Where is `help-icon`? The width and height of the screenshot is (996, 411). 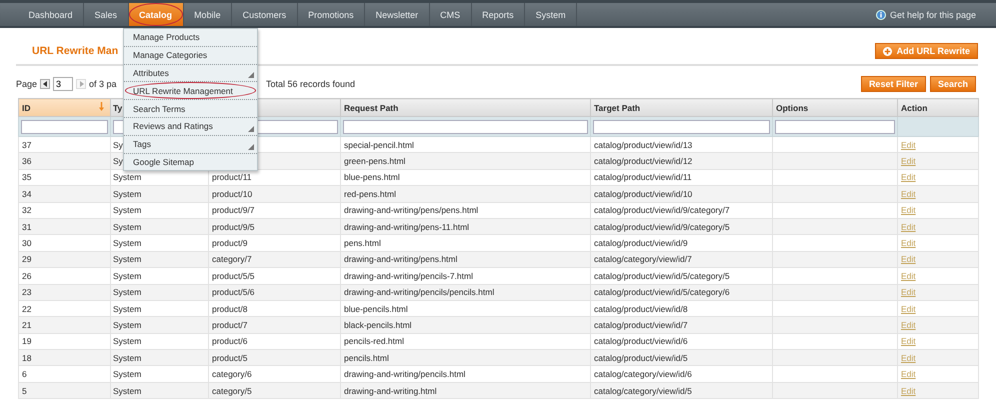 help-icon is located at coordinates (881, 15).